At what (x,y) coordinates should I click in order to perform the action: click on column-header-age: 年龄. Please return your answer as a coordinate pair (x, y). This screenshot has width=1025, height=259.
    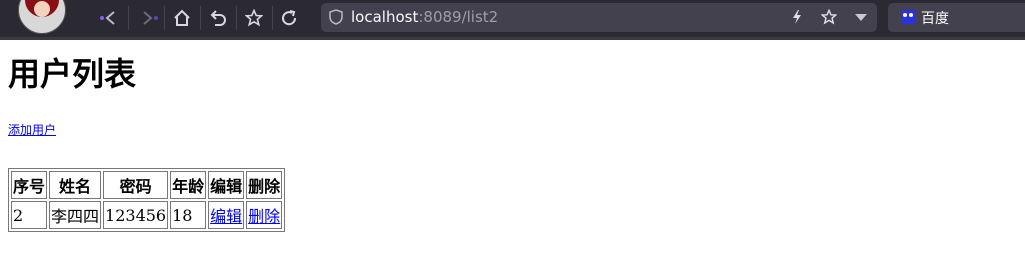
    Looking at the image, I should click on (188, 185).